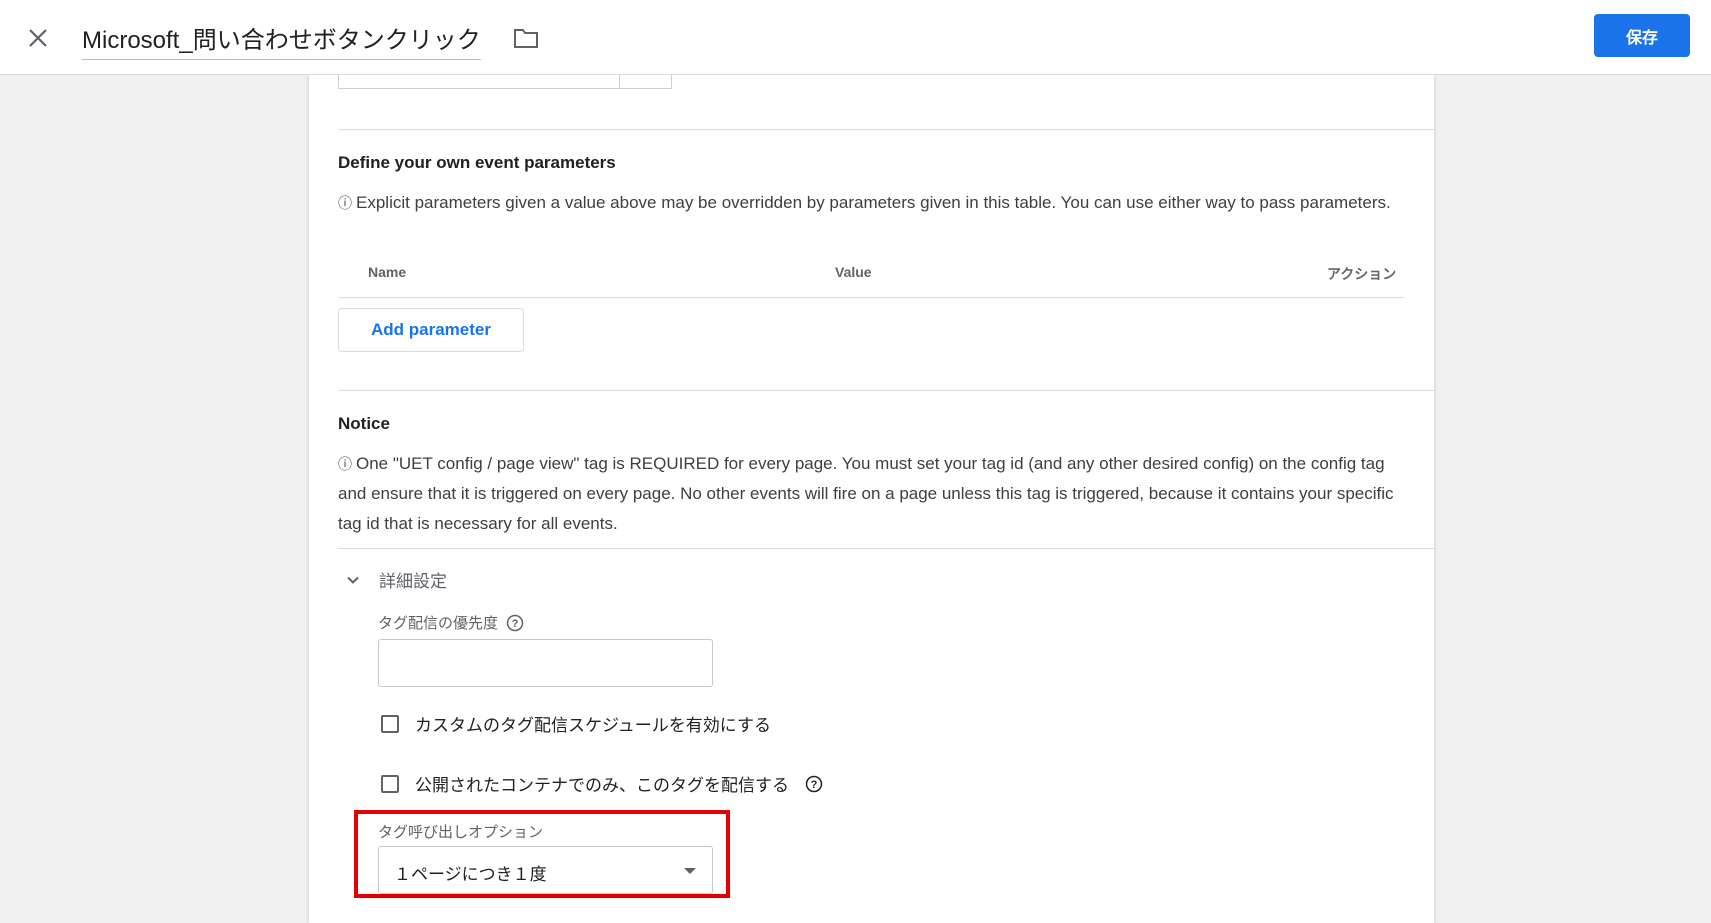 The width and height of the screenshot is (1711, 923). What do you see at coordinates (470, 874) in the screenshot?
I see `firing-option-value: １ページにつき１度` at bounding box center [470, 874].